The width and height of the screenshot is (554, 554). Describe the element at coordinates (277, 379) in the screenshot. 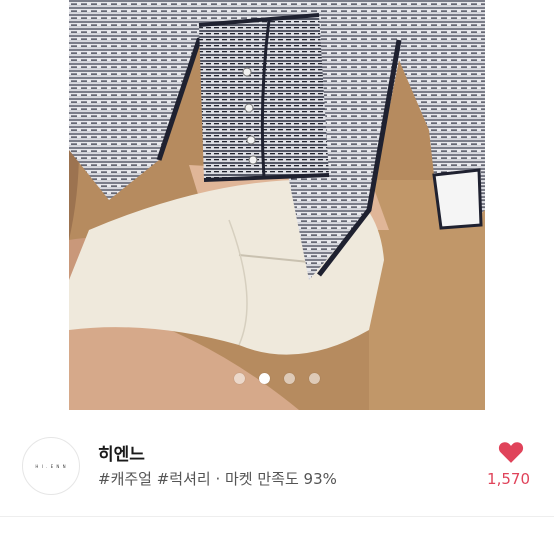

I see `carousel-indicator` at that location.